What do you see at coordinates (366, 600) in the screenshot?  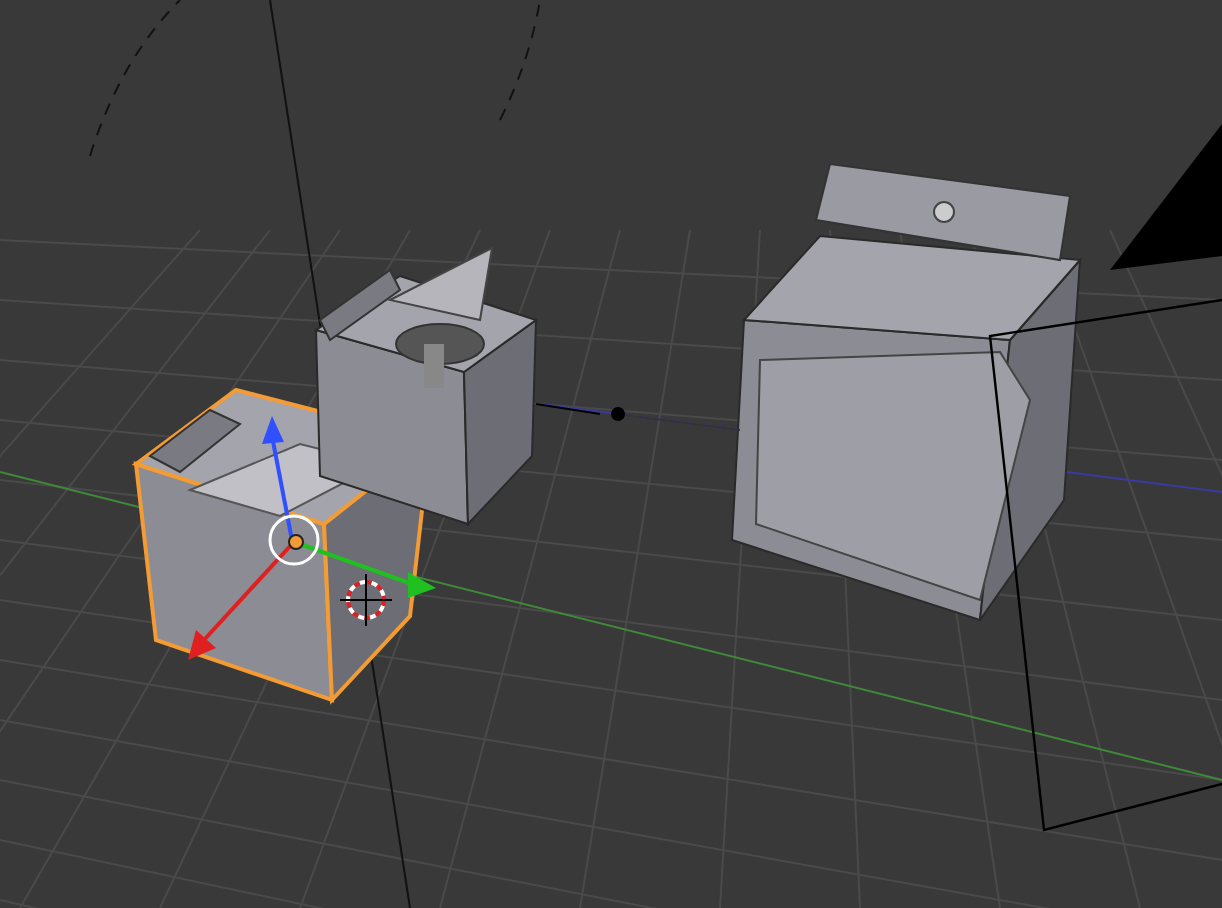 I see `cursor-icon` at bounding box center [366, 600].